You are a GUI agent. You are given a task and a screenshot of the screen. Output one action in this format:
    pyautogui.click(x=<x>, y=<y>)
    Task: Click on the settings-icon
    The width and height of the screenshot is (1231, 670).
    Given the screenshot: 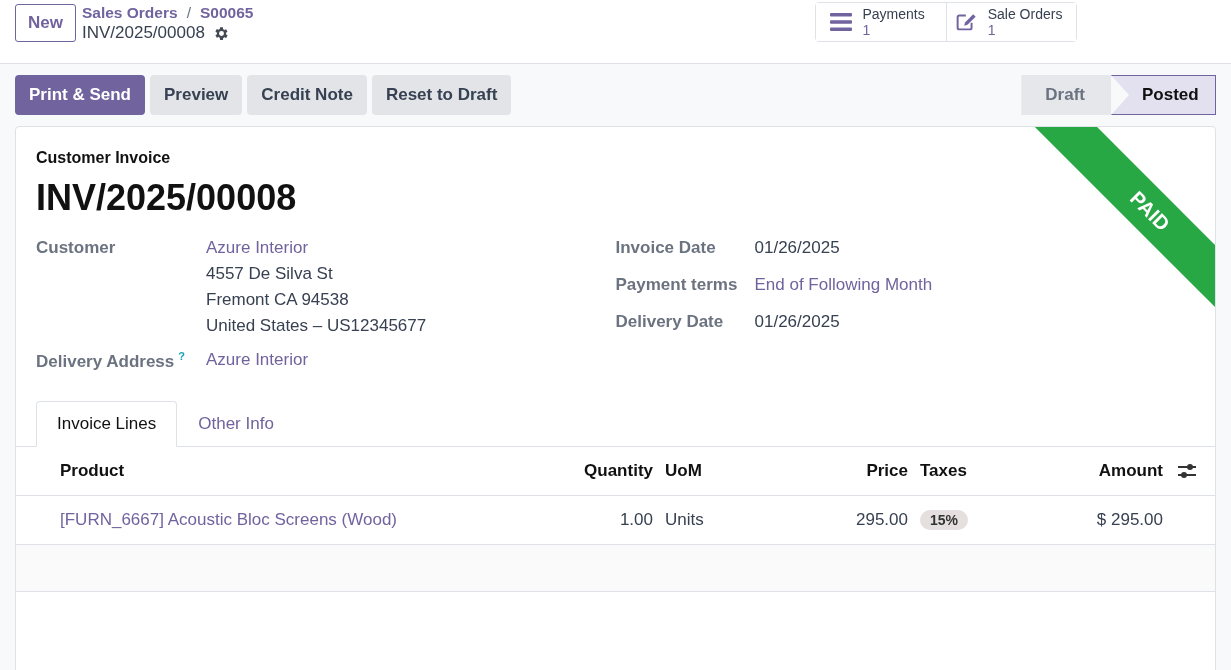 What is the action you would take?
    pyautogui.click(x=221, y=33)
    